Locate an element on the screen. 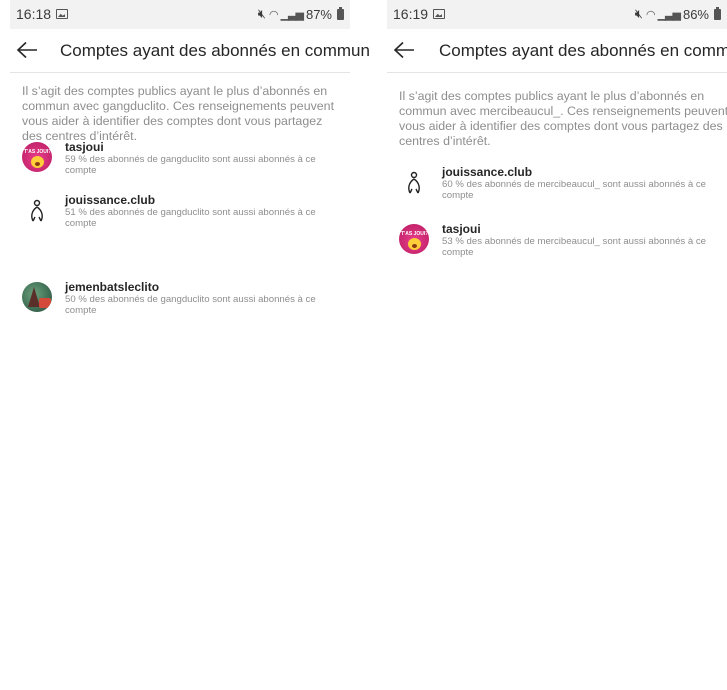 The image size is (727, 690). cake-icon is located at coordinates (45, 303).